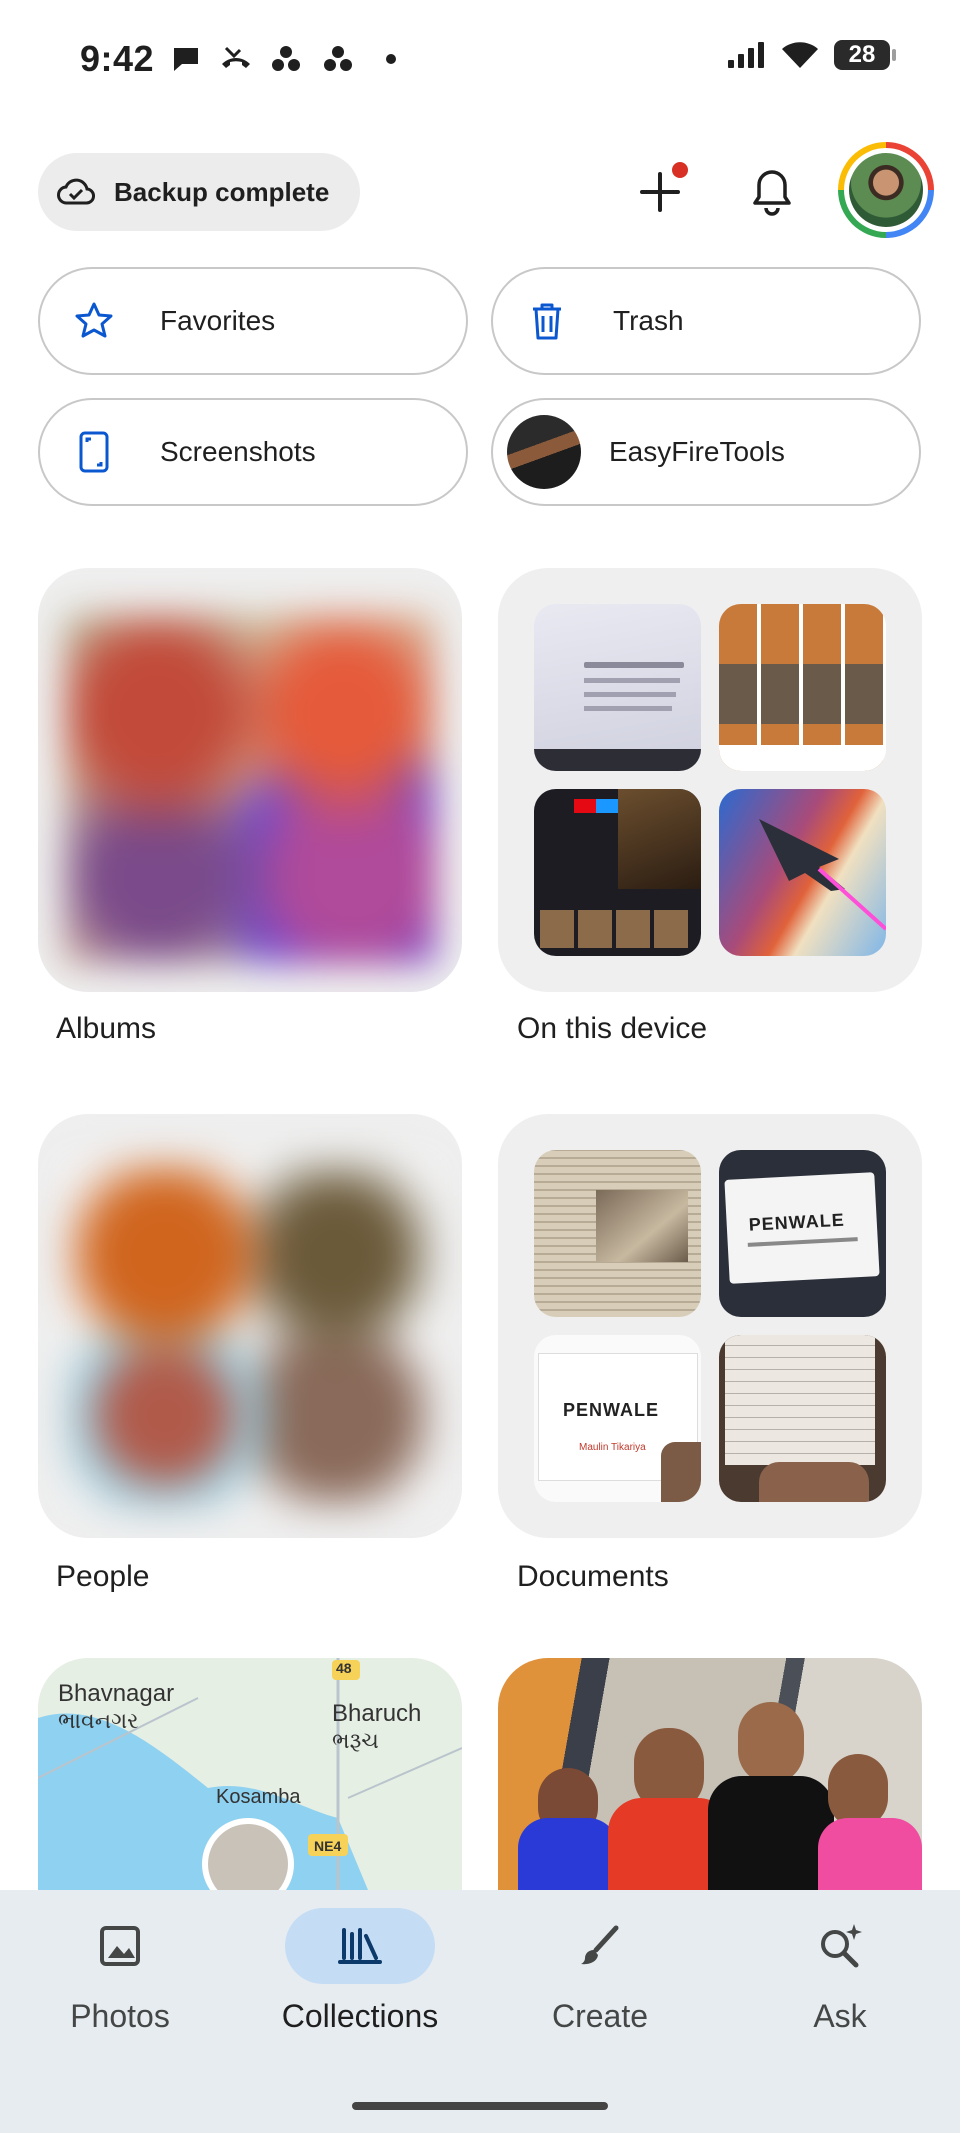 This screenshot has width=960, height=2133. I want to click on nav-ask-label: Ask, so click(840, 2016).